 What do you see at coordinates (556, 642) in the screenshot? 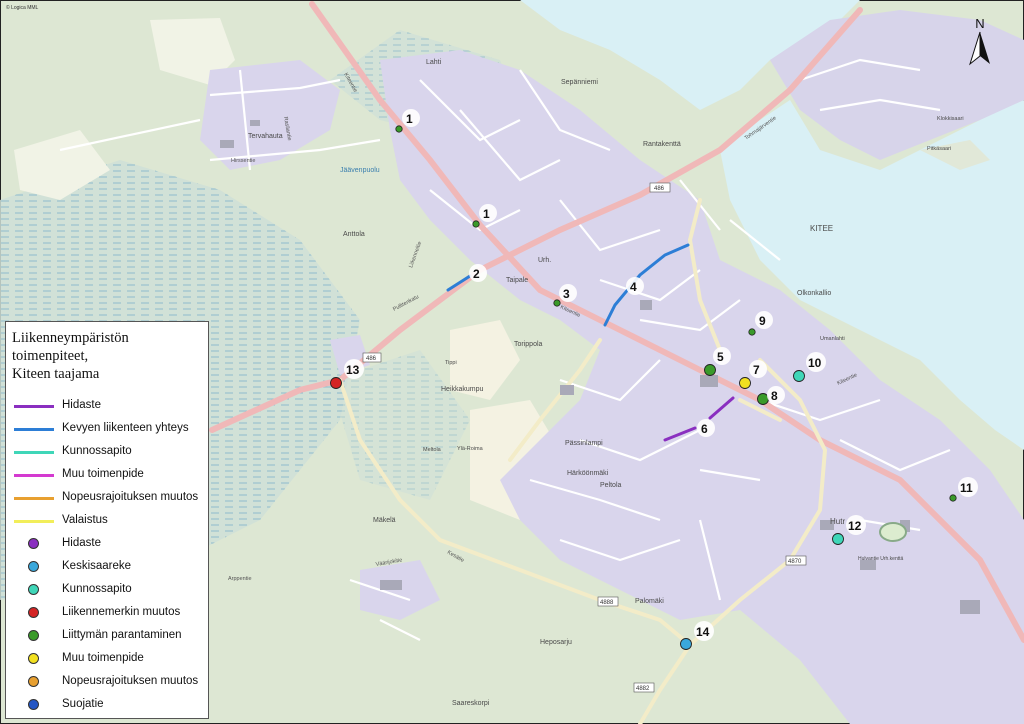
I see `label-heposarju: Heposarju` at bounding box center [556, 642].